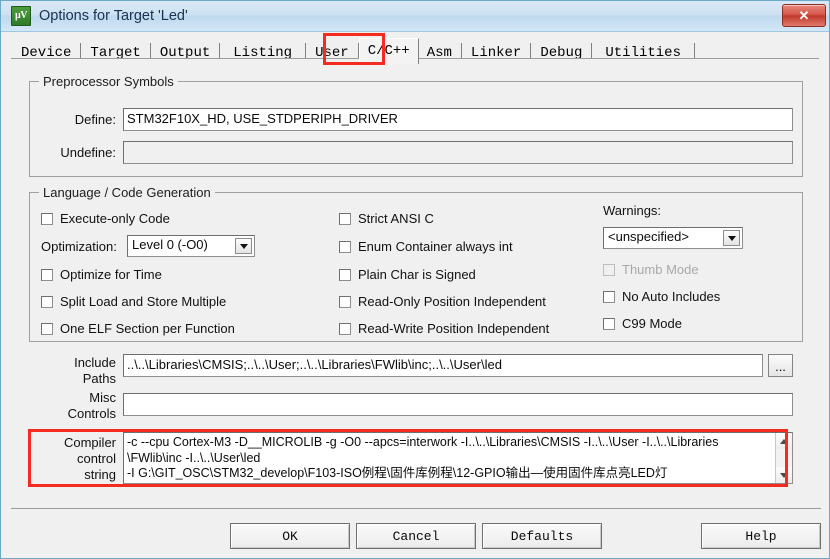 This screenshot has width=830, height=559. I want to click on undefine-label: Undefine:, so click(88, 152).